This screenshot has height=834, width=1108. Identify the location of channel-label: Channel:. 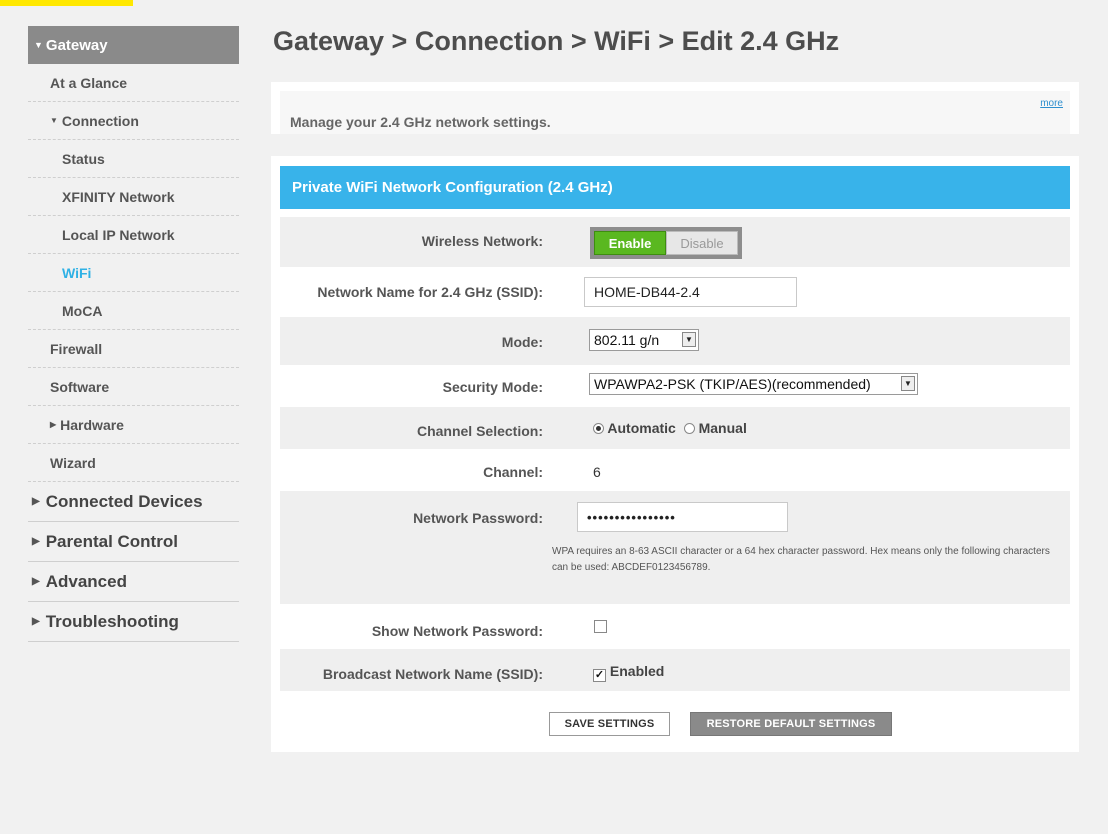
(513, 472).